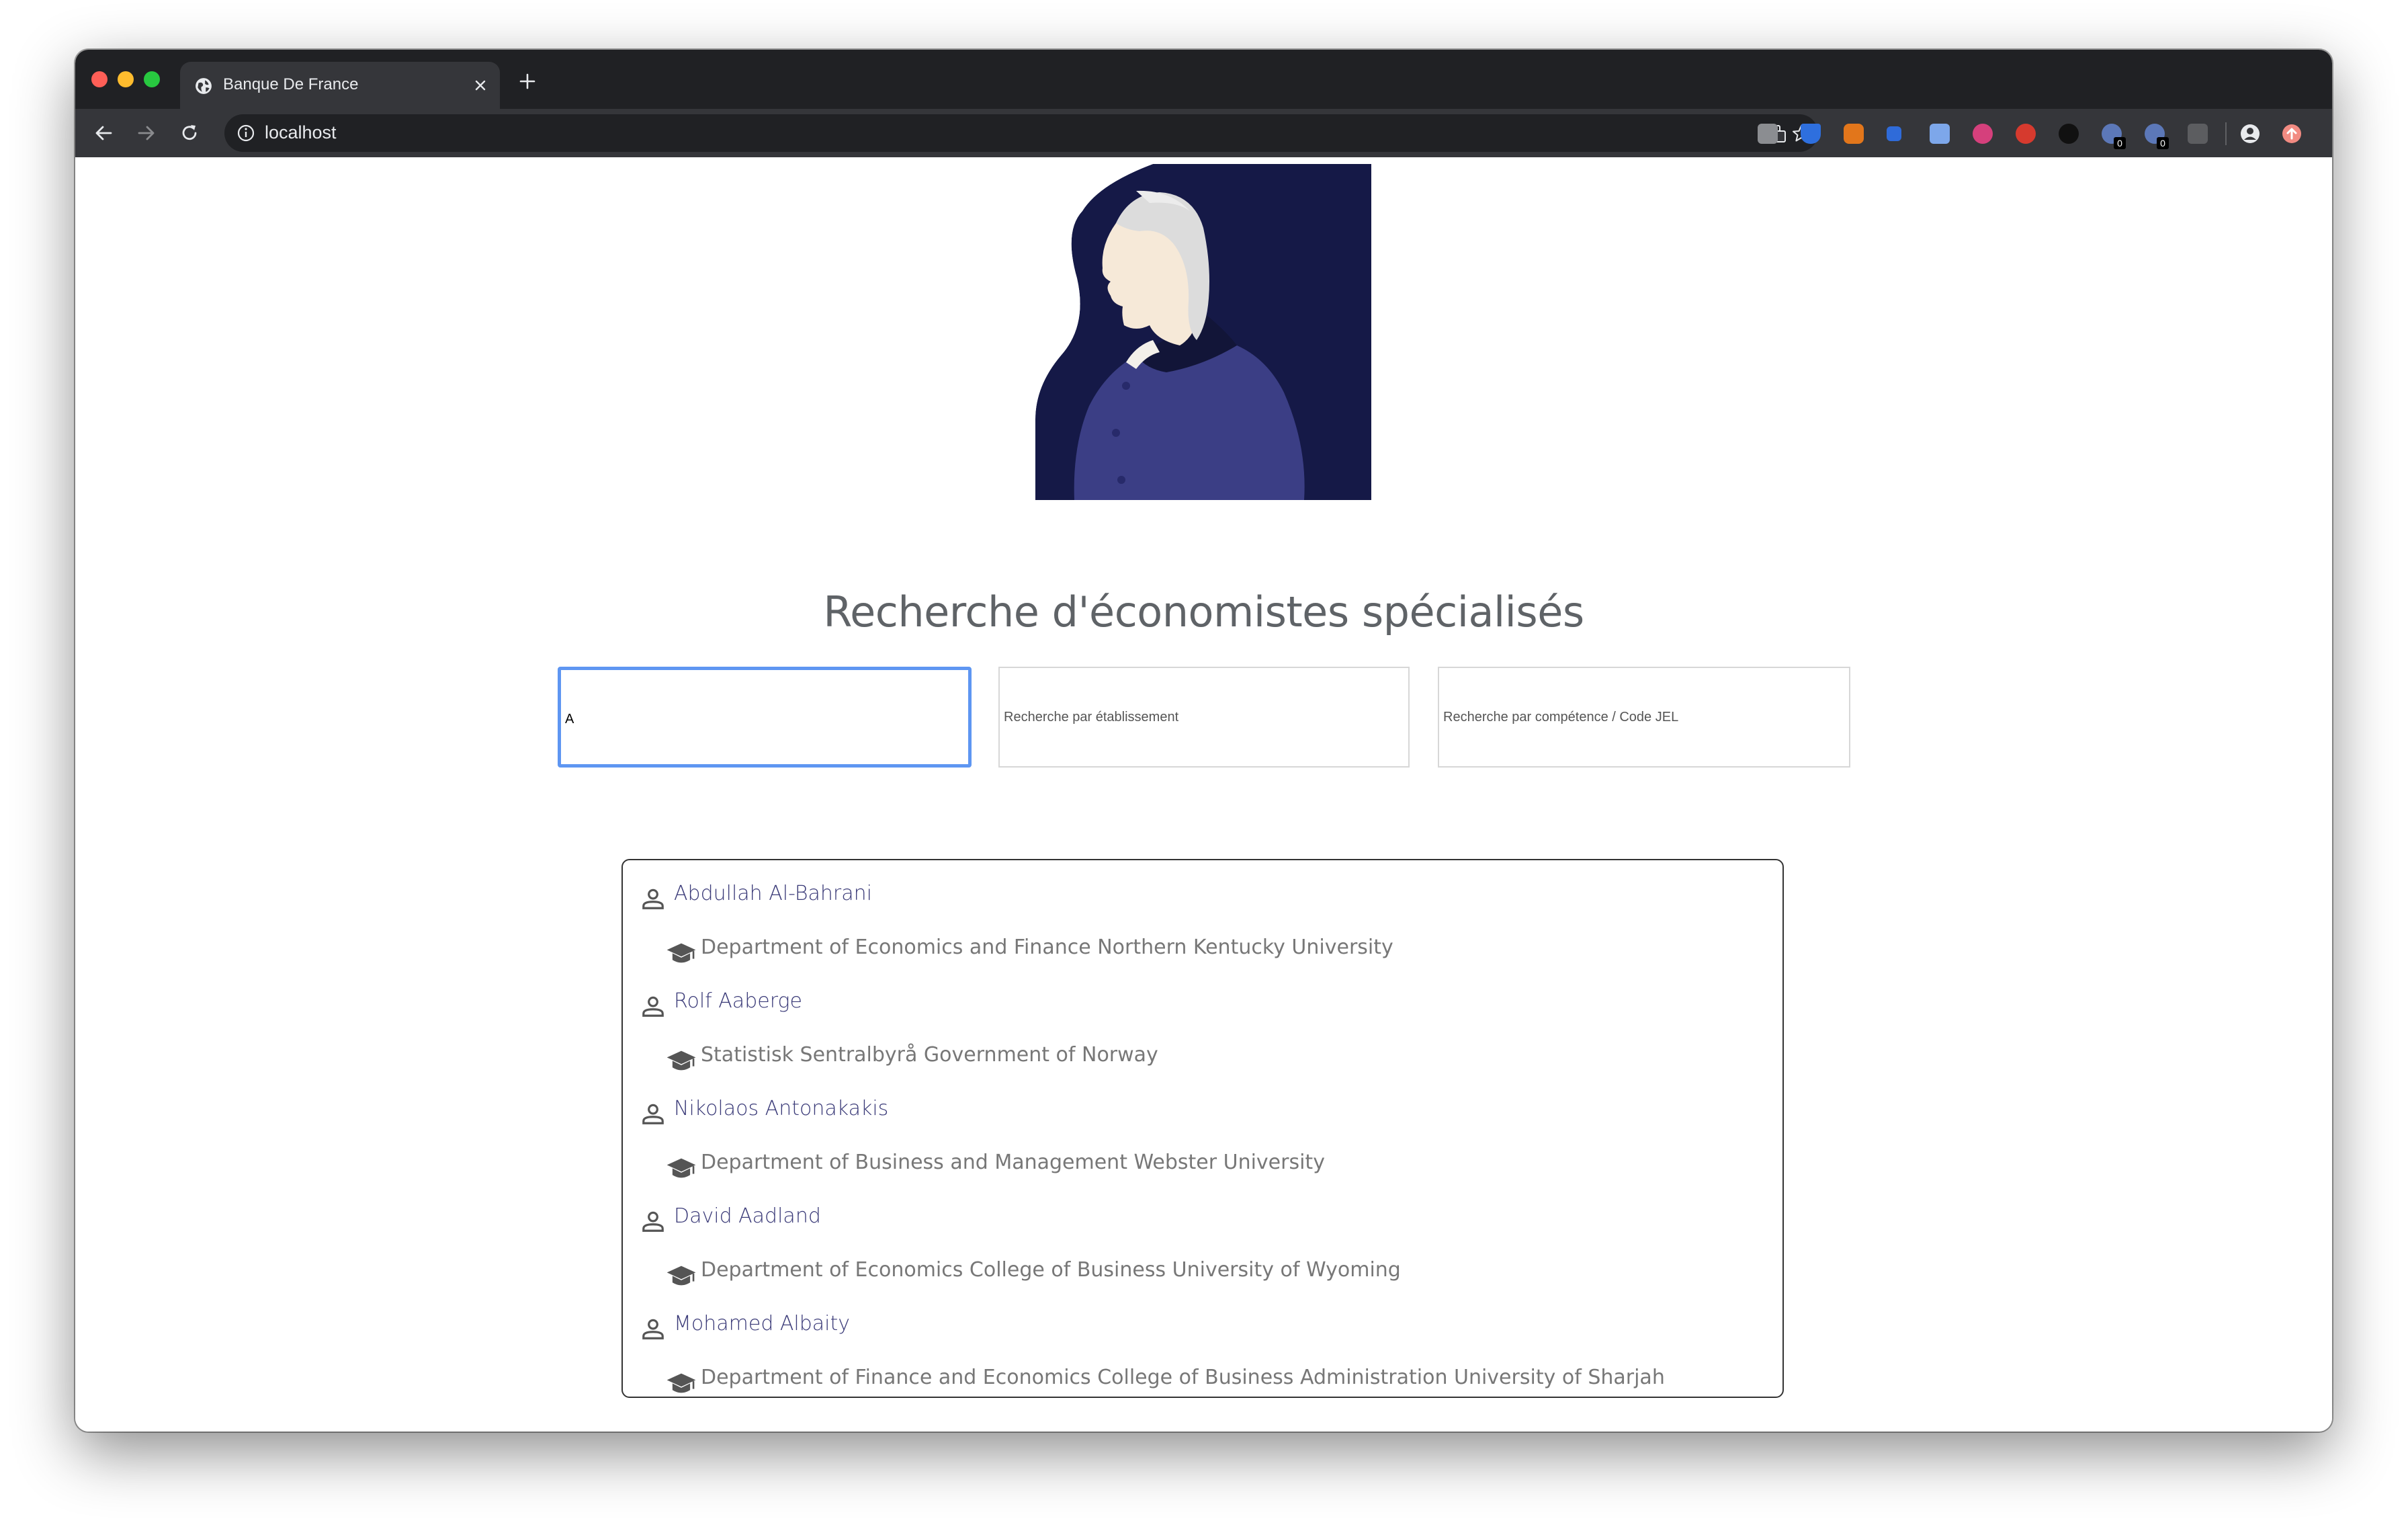 The image size is (2408, 1531). Describe the element at coordinates (1203, 79) in the screenshot. I see `tab-strip: Banque De France` at that location.